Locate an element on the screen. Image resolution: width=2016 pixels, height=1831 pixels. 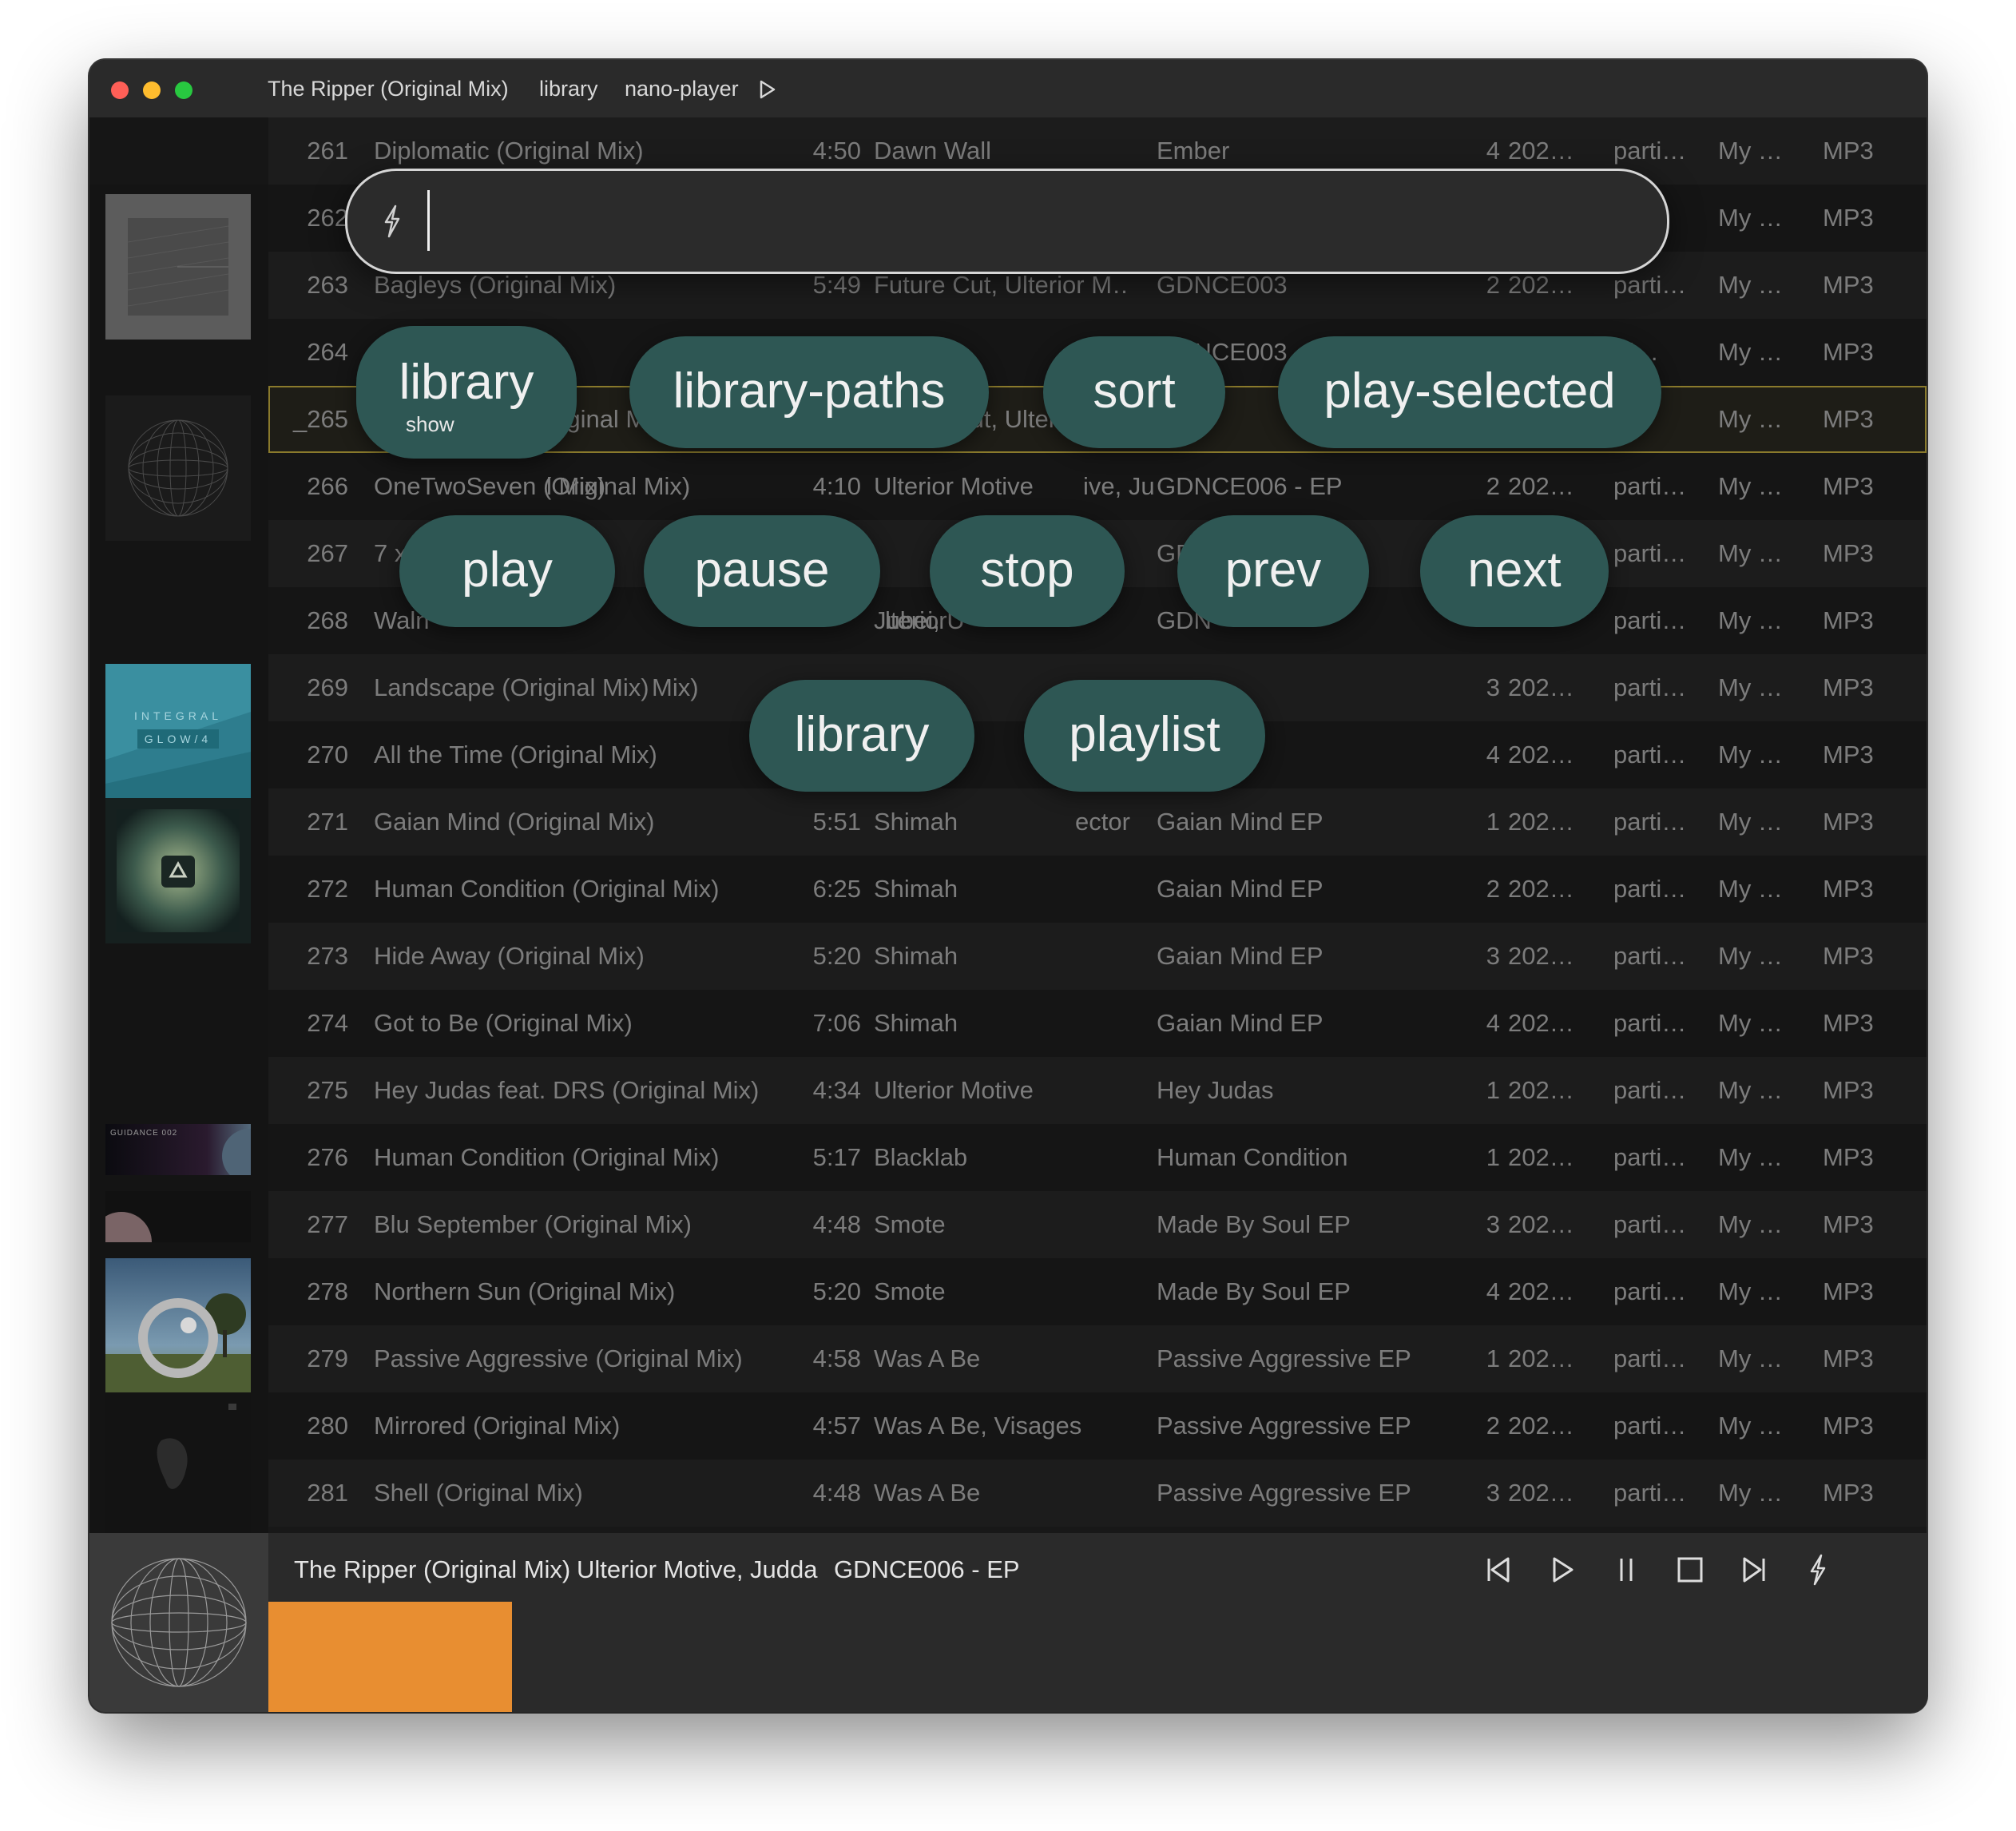
album-art-human-condition is located at coordinates (178, 1216).